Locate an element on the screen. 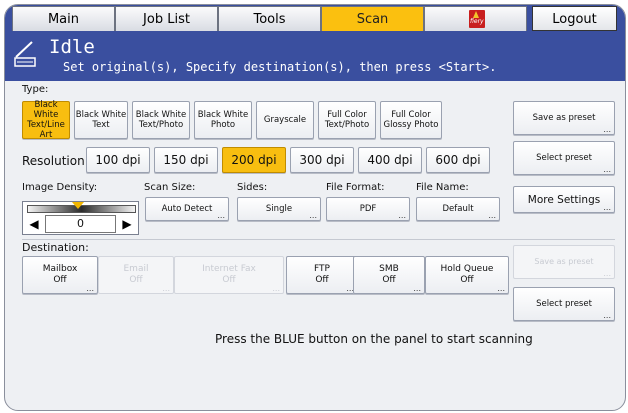 The image size is (628, 413). resolution-option-label: 200 dpi is located at coordinates (254, 160).